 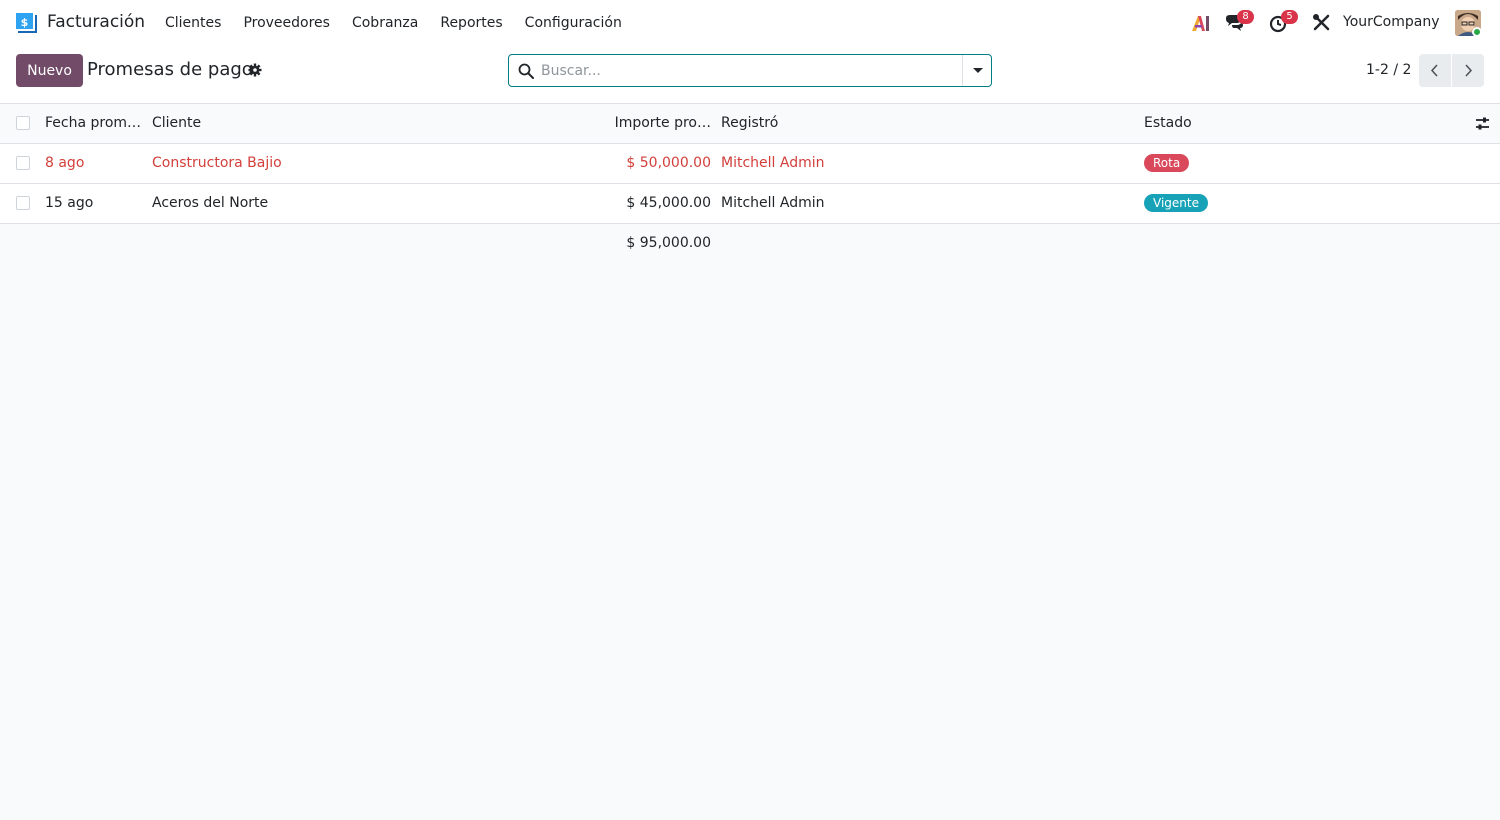 I want to click on activity-count-badge: 5, so click(x=1289, y=17).